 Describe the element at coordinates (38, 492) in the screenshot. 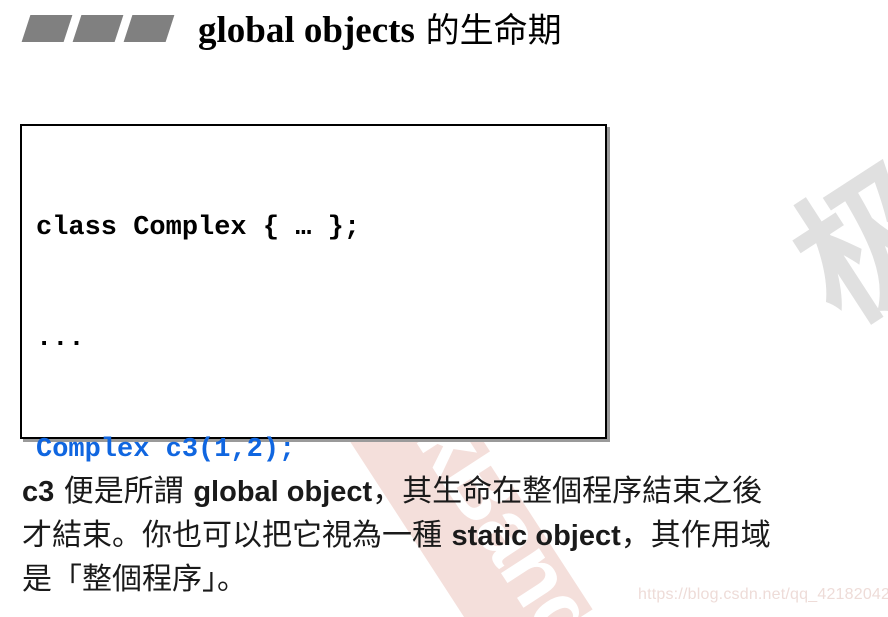

I see `body-code-ref: c3` at that location.